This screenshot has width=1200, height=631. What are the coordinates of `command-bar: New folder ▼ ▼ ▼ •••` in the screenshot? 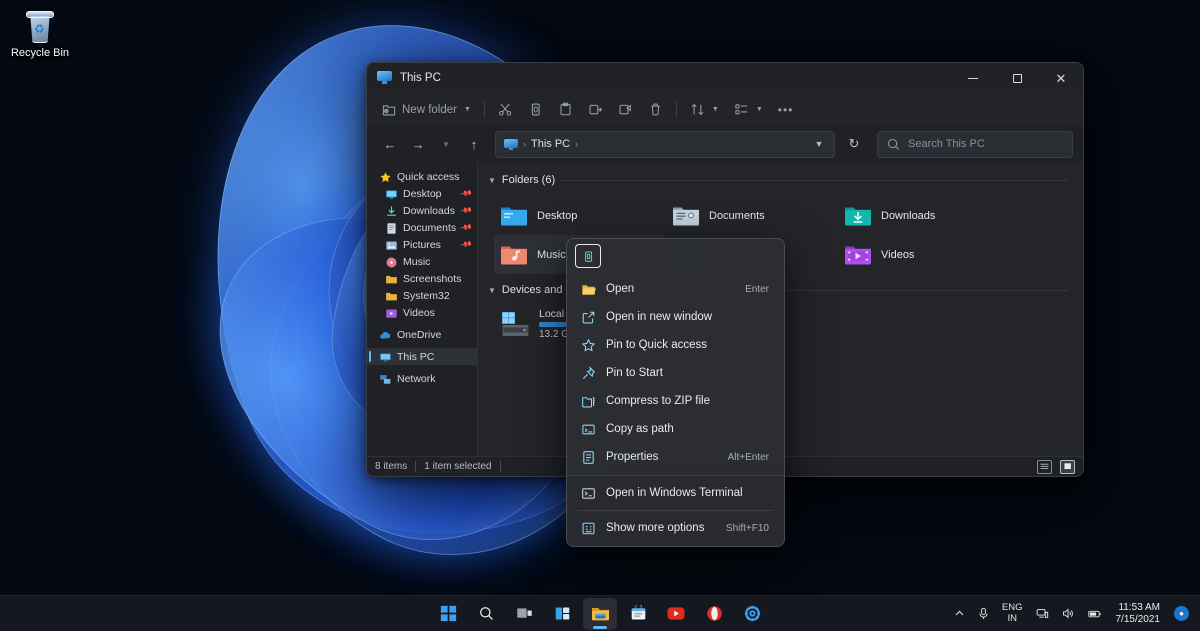 It's located at (725, 109).